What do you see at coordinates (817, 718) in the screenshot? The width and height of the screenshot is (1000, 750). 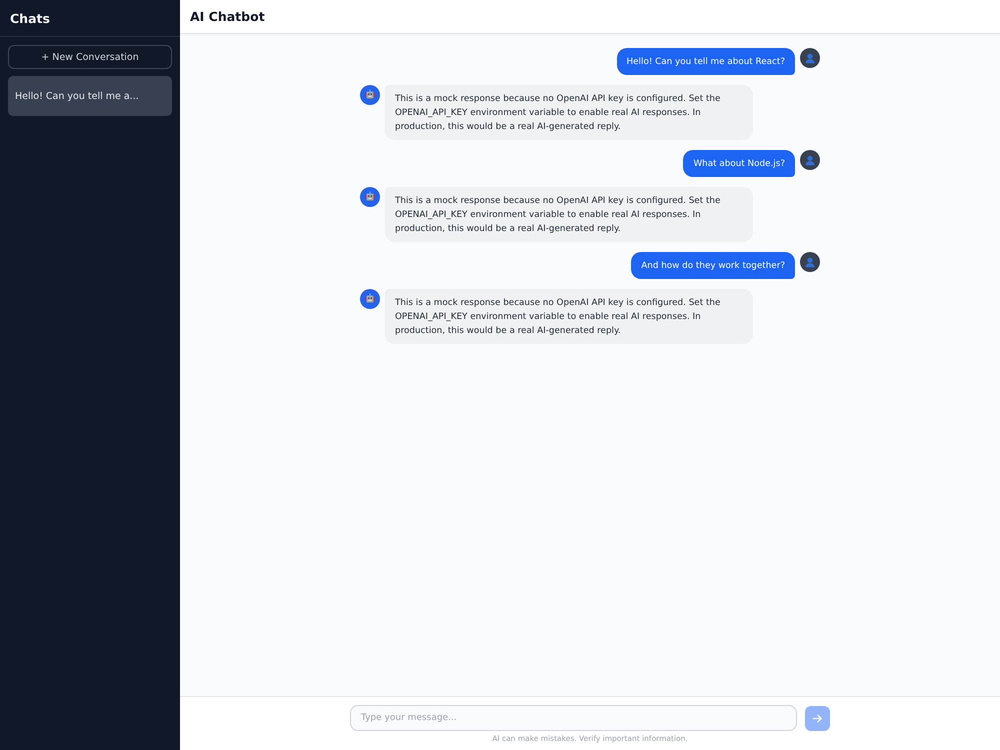 I see `arrow-right-icon` at bounding box center [817, 718].